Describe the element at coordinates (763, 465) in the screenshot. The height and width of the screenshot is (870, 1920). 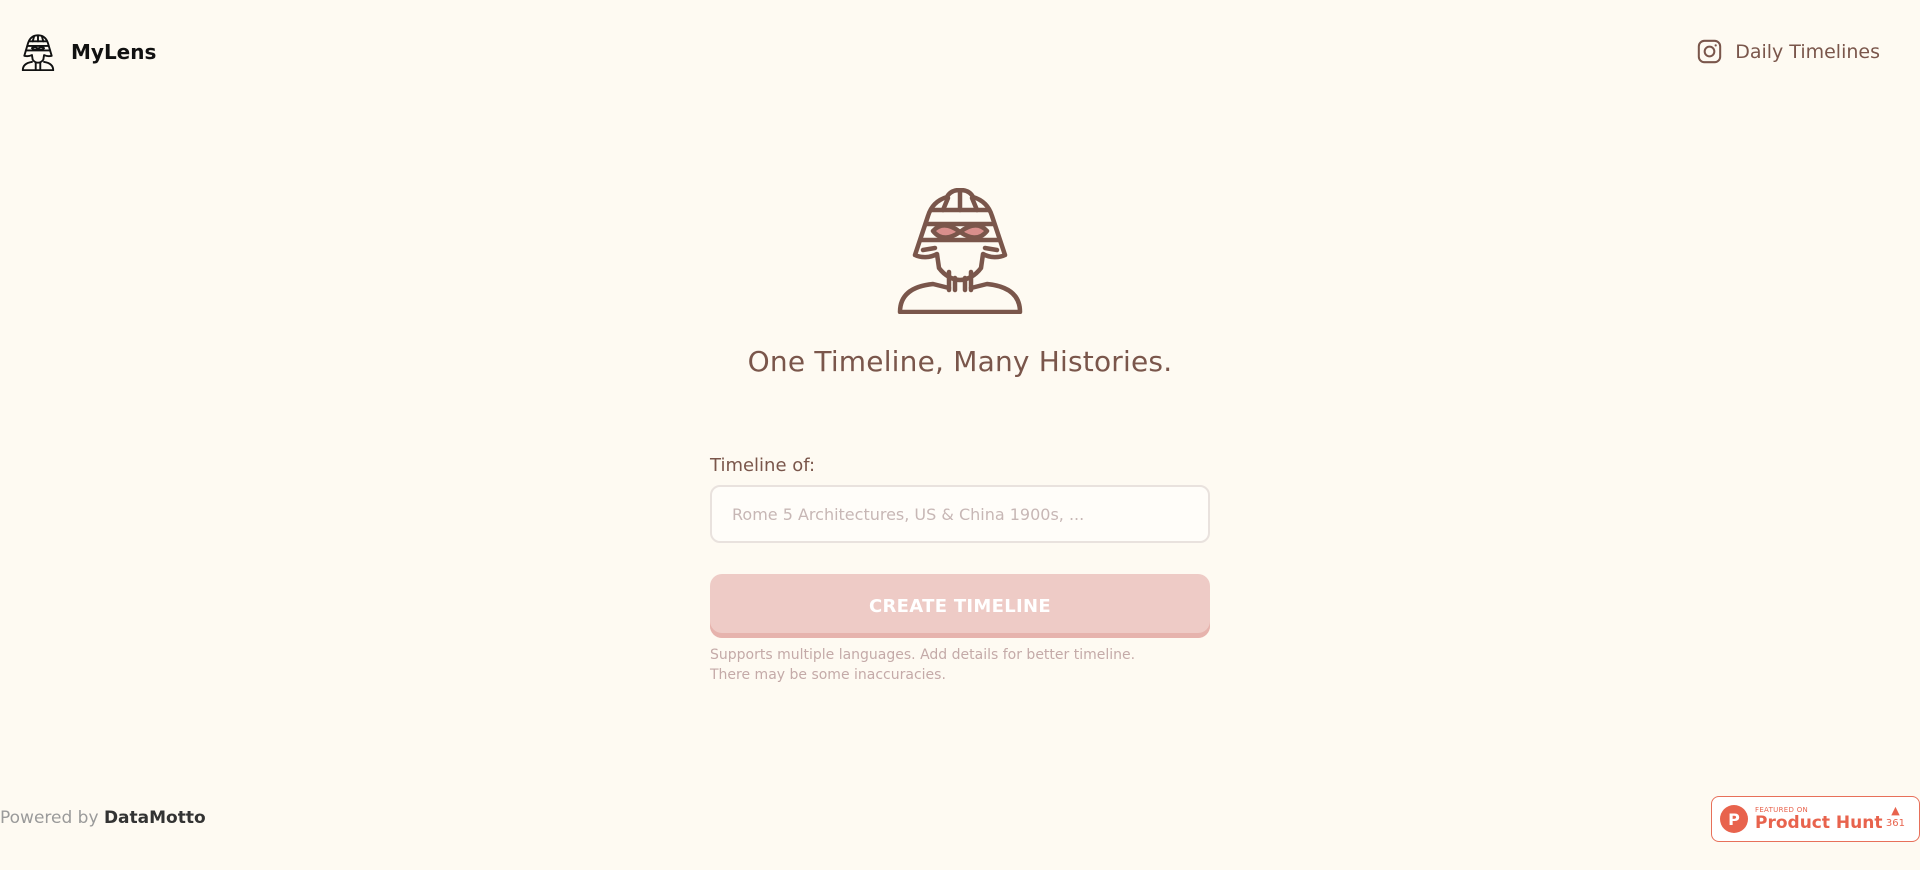
I see `timeline-of-label: Timeline of:` at that location.